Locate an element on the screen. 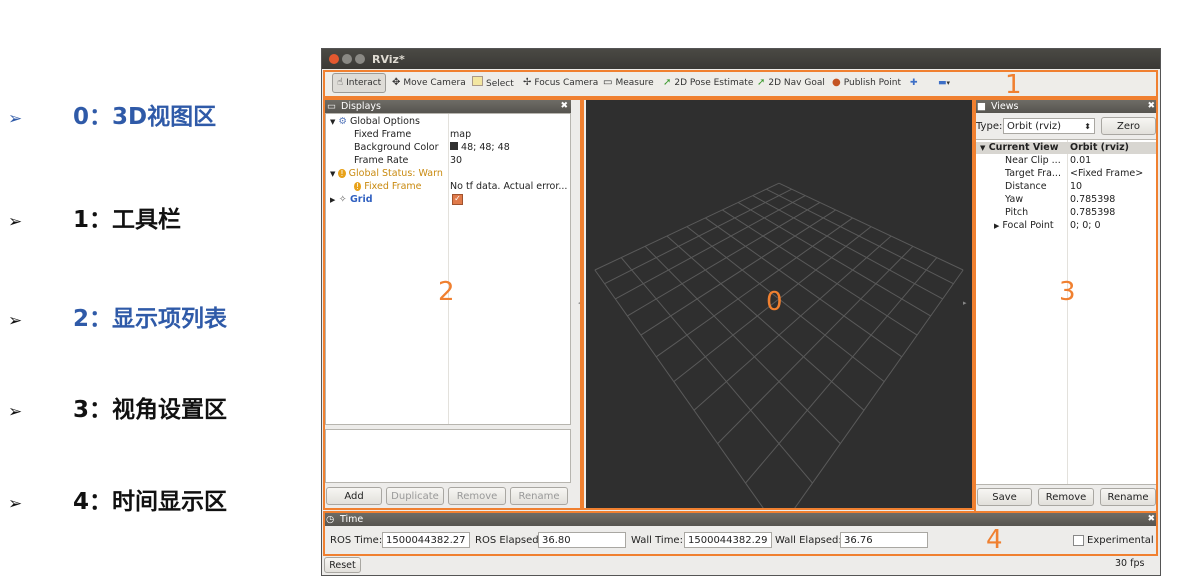  bullet-3d-view: ➢ 0：3D视图区 is located at coordinates (112, 117).